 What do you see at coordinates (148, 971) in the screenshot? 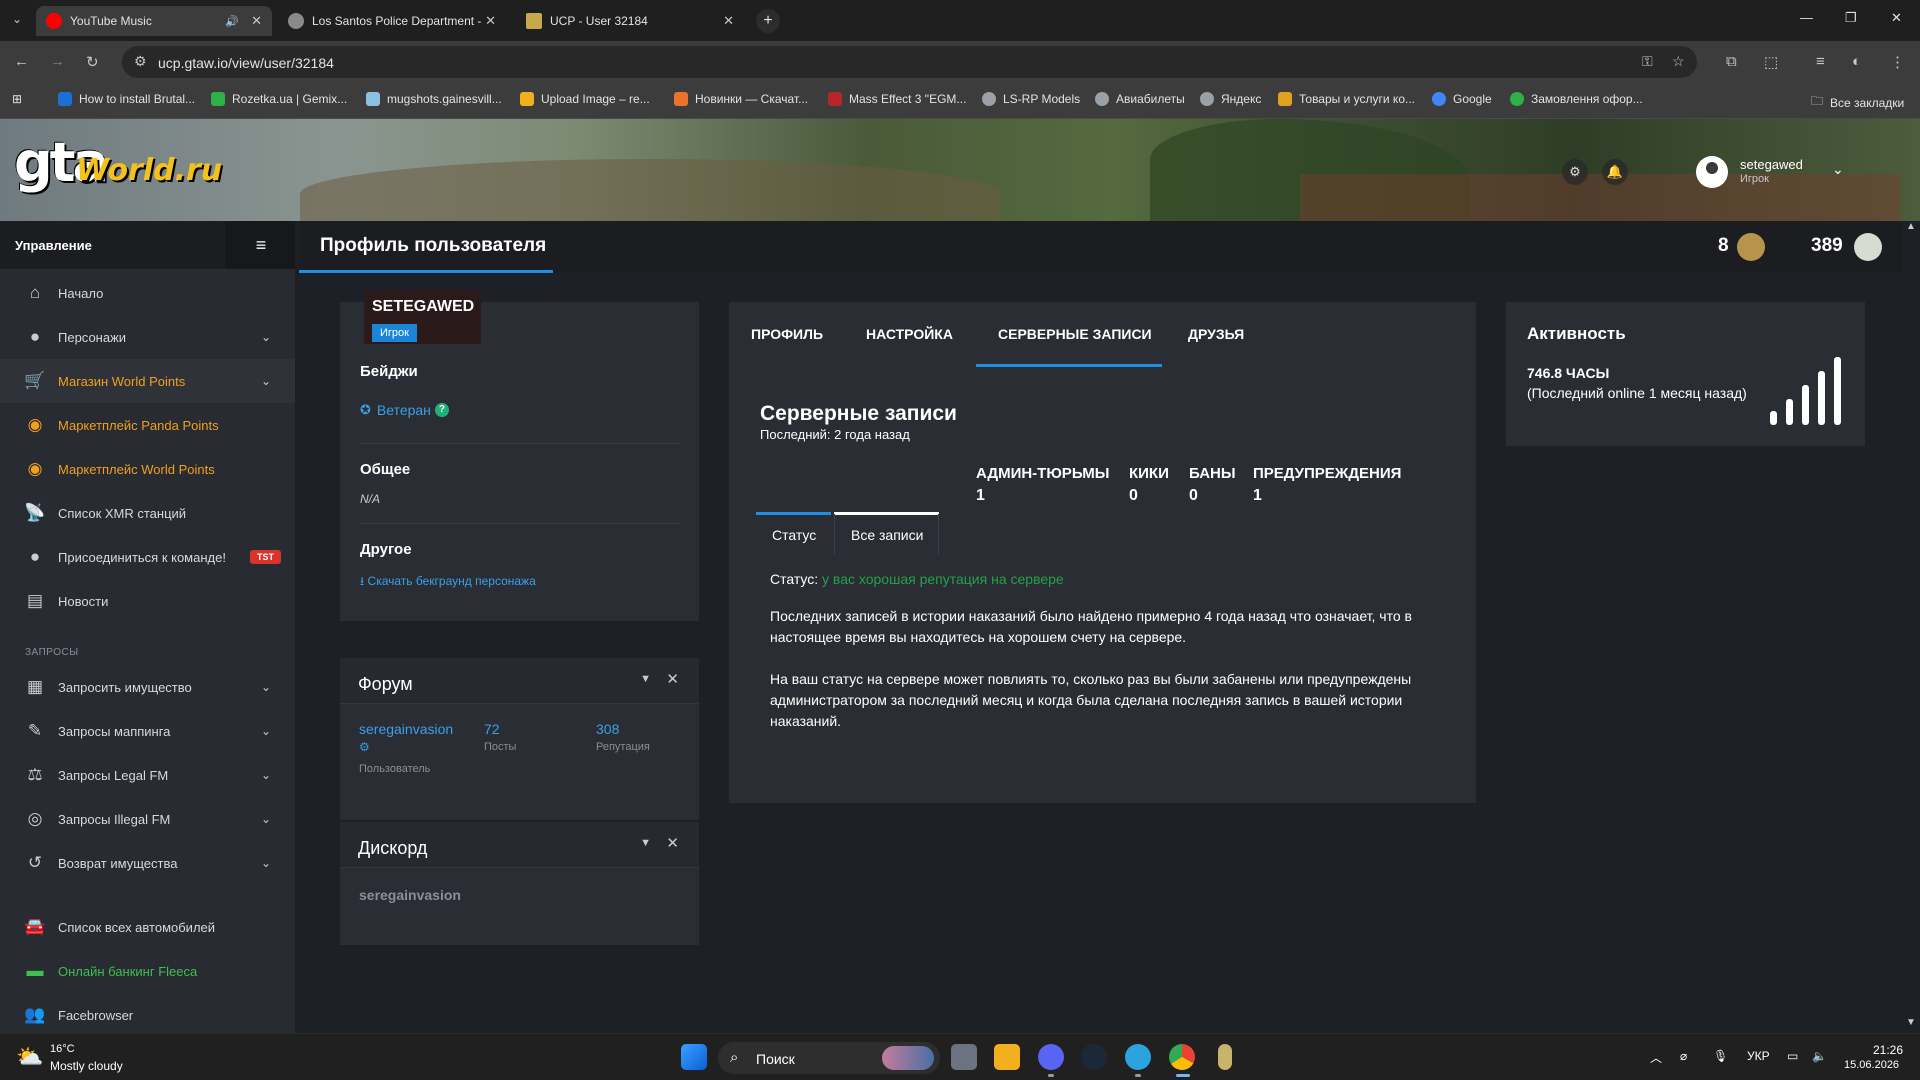
I see `sidebar-item-fleeca: ▬ Онлайн банкинг Fleeca` at bounding box center [148, 971].